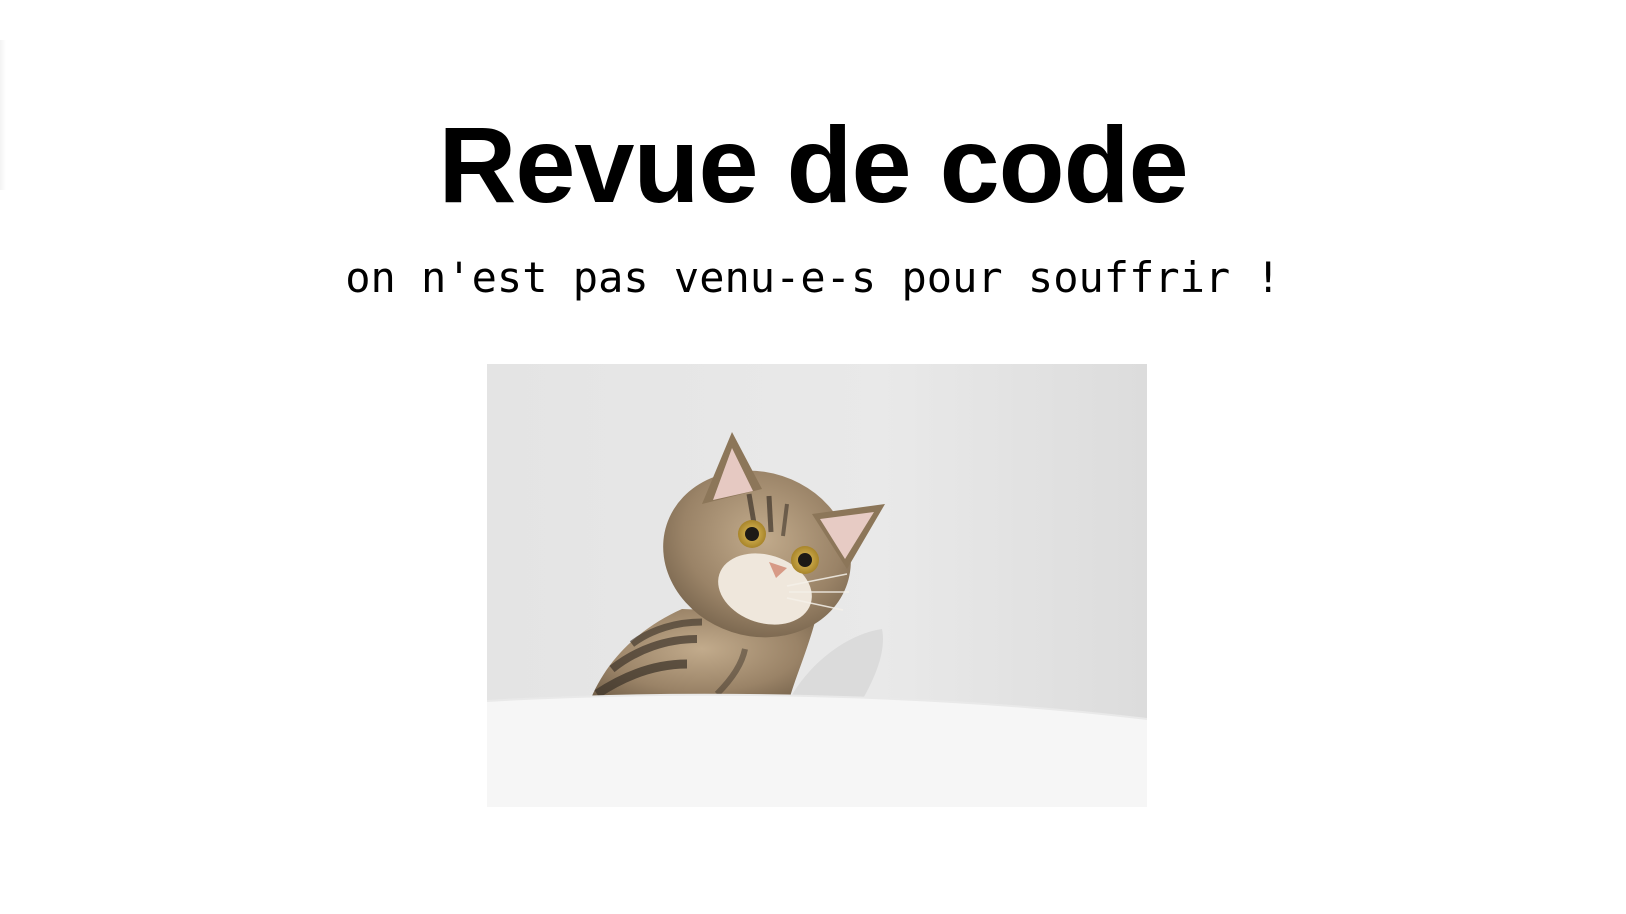  What do you see at coordinates (813, 277) in the screenshot?
I see `slide-subtitle: on n'est pas venu-e-s pour souffrir !` at bounding box center [813, 277].